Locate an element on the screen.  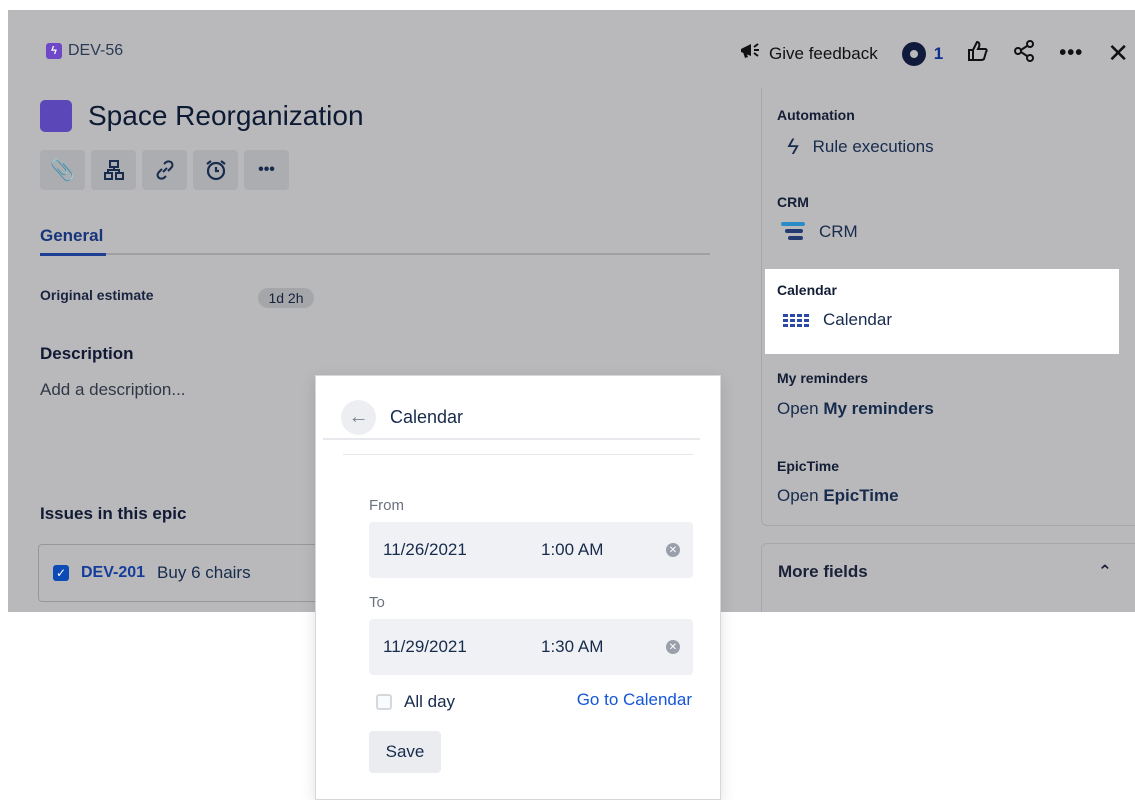
to-datetime-field: 11/29/2021 1:30 AM ✕ is located at coordinates (531, 647).